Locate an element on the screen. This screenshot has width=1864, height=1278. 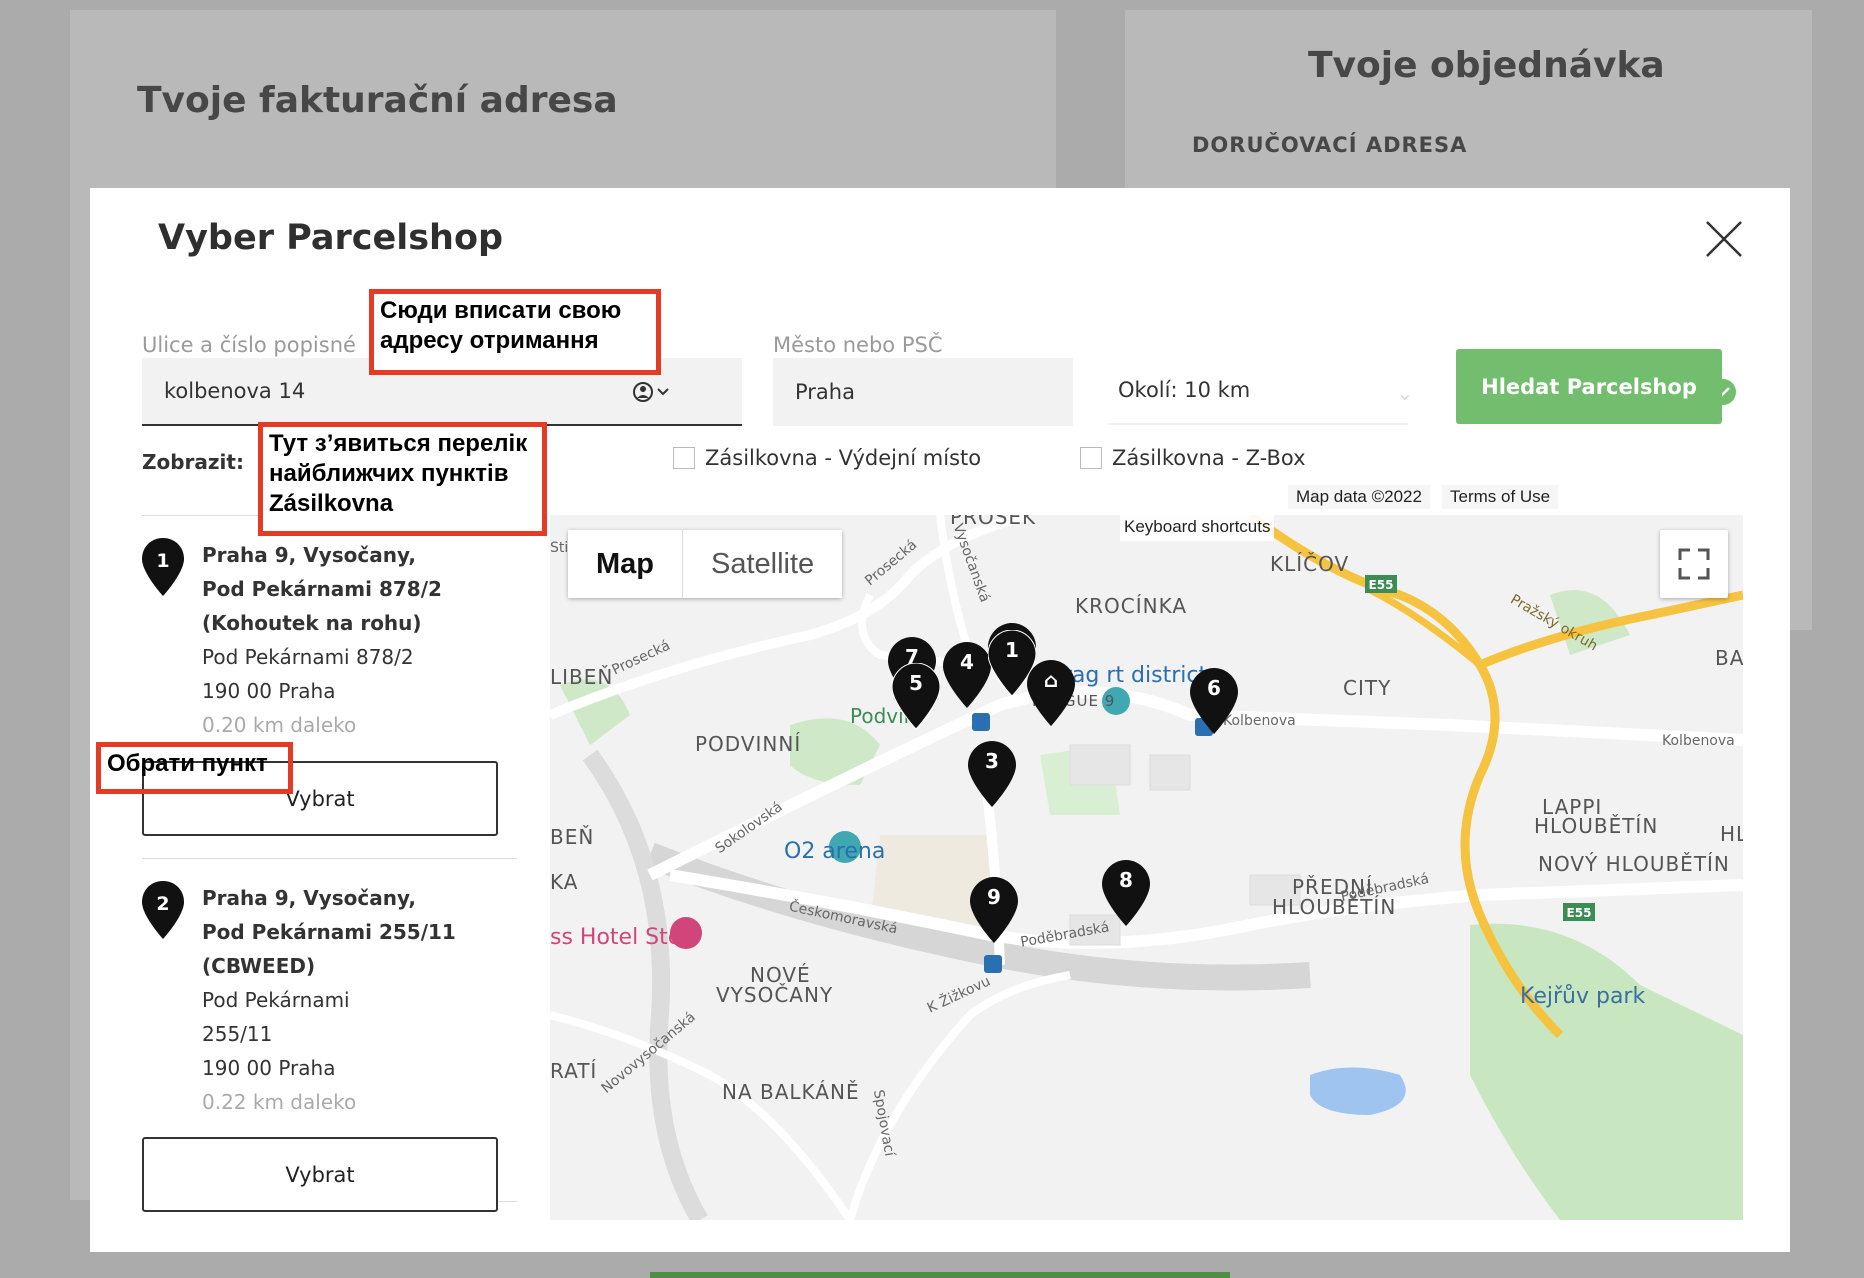
map-pin-9: 9 is located at coordinates (994, 910).